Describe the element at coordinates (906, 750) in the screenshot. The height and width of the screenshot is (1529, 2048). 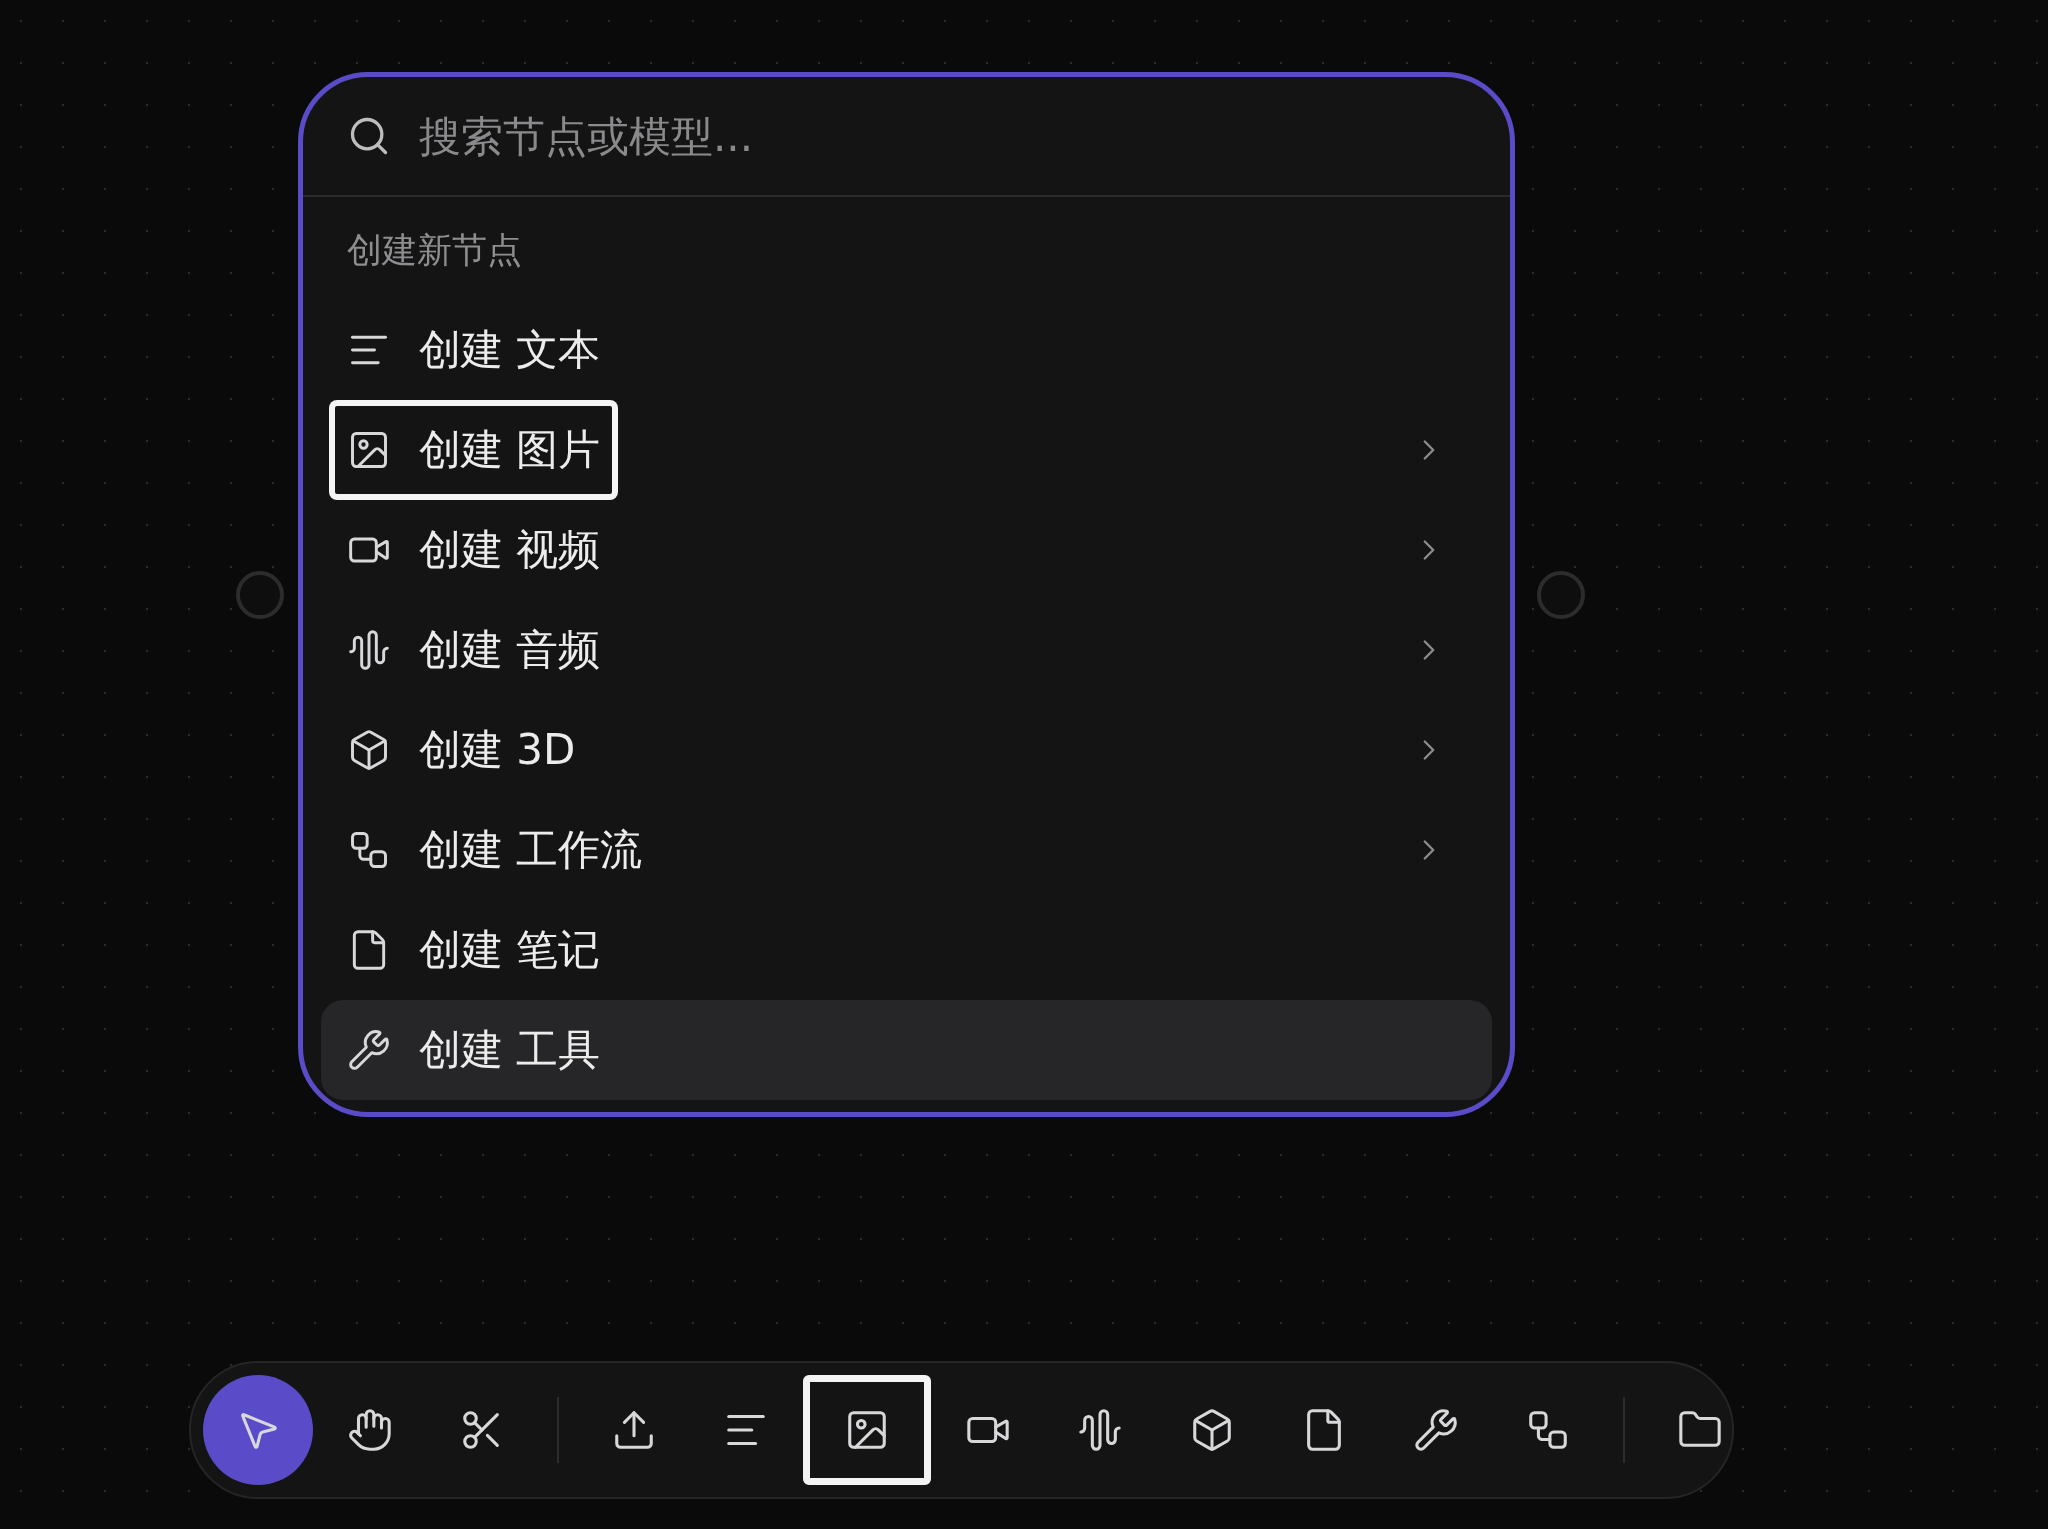
I see `menu-row: 创建 3D` at that location.